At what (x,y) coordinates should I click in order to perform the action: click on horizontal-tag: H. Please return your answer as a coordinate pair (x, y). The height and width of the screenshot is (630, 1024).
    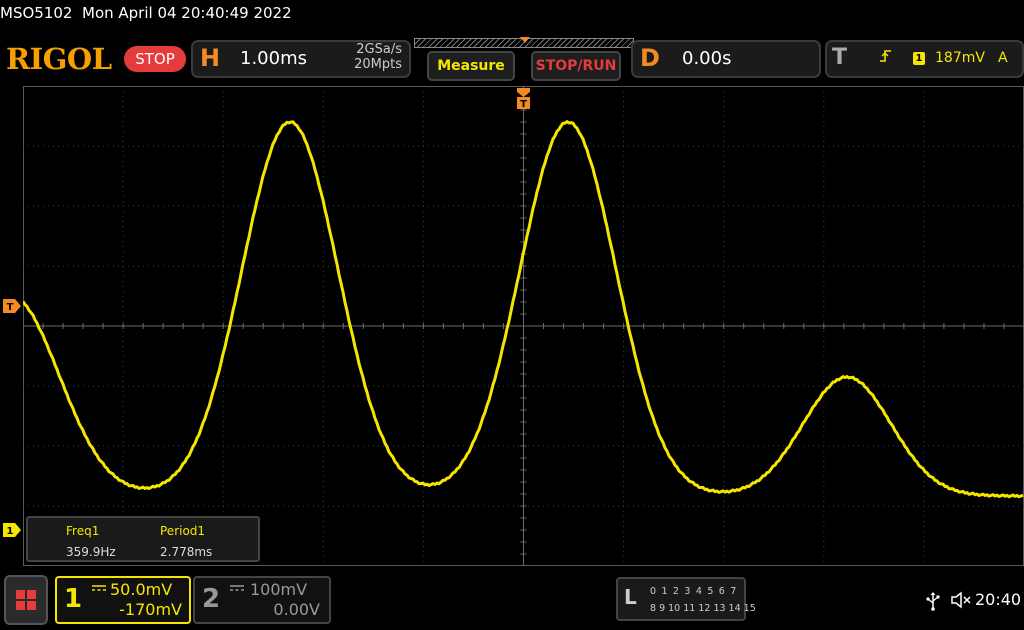
    Looking at the image, I should click on (210, 58).